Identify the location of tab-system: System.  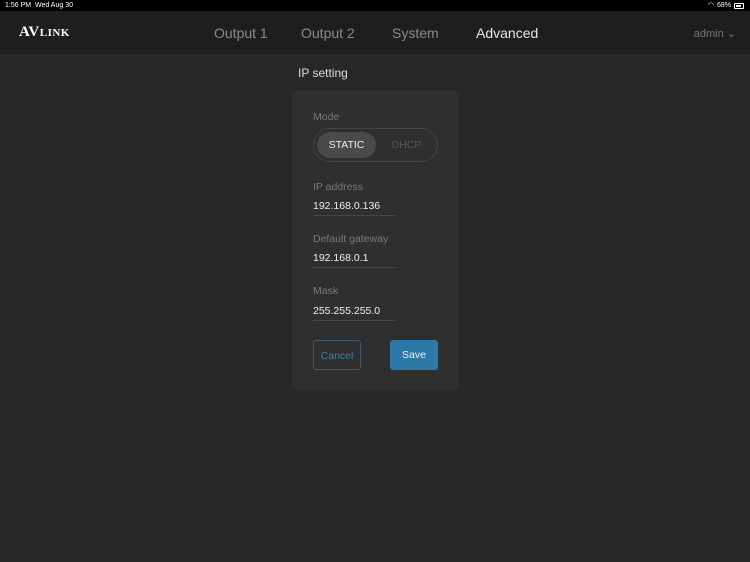
(415, 33).